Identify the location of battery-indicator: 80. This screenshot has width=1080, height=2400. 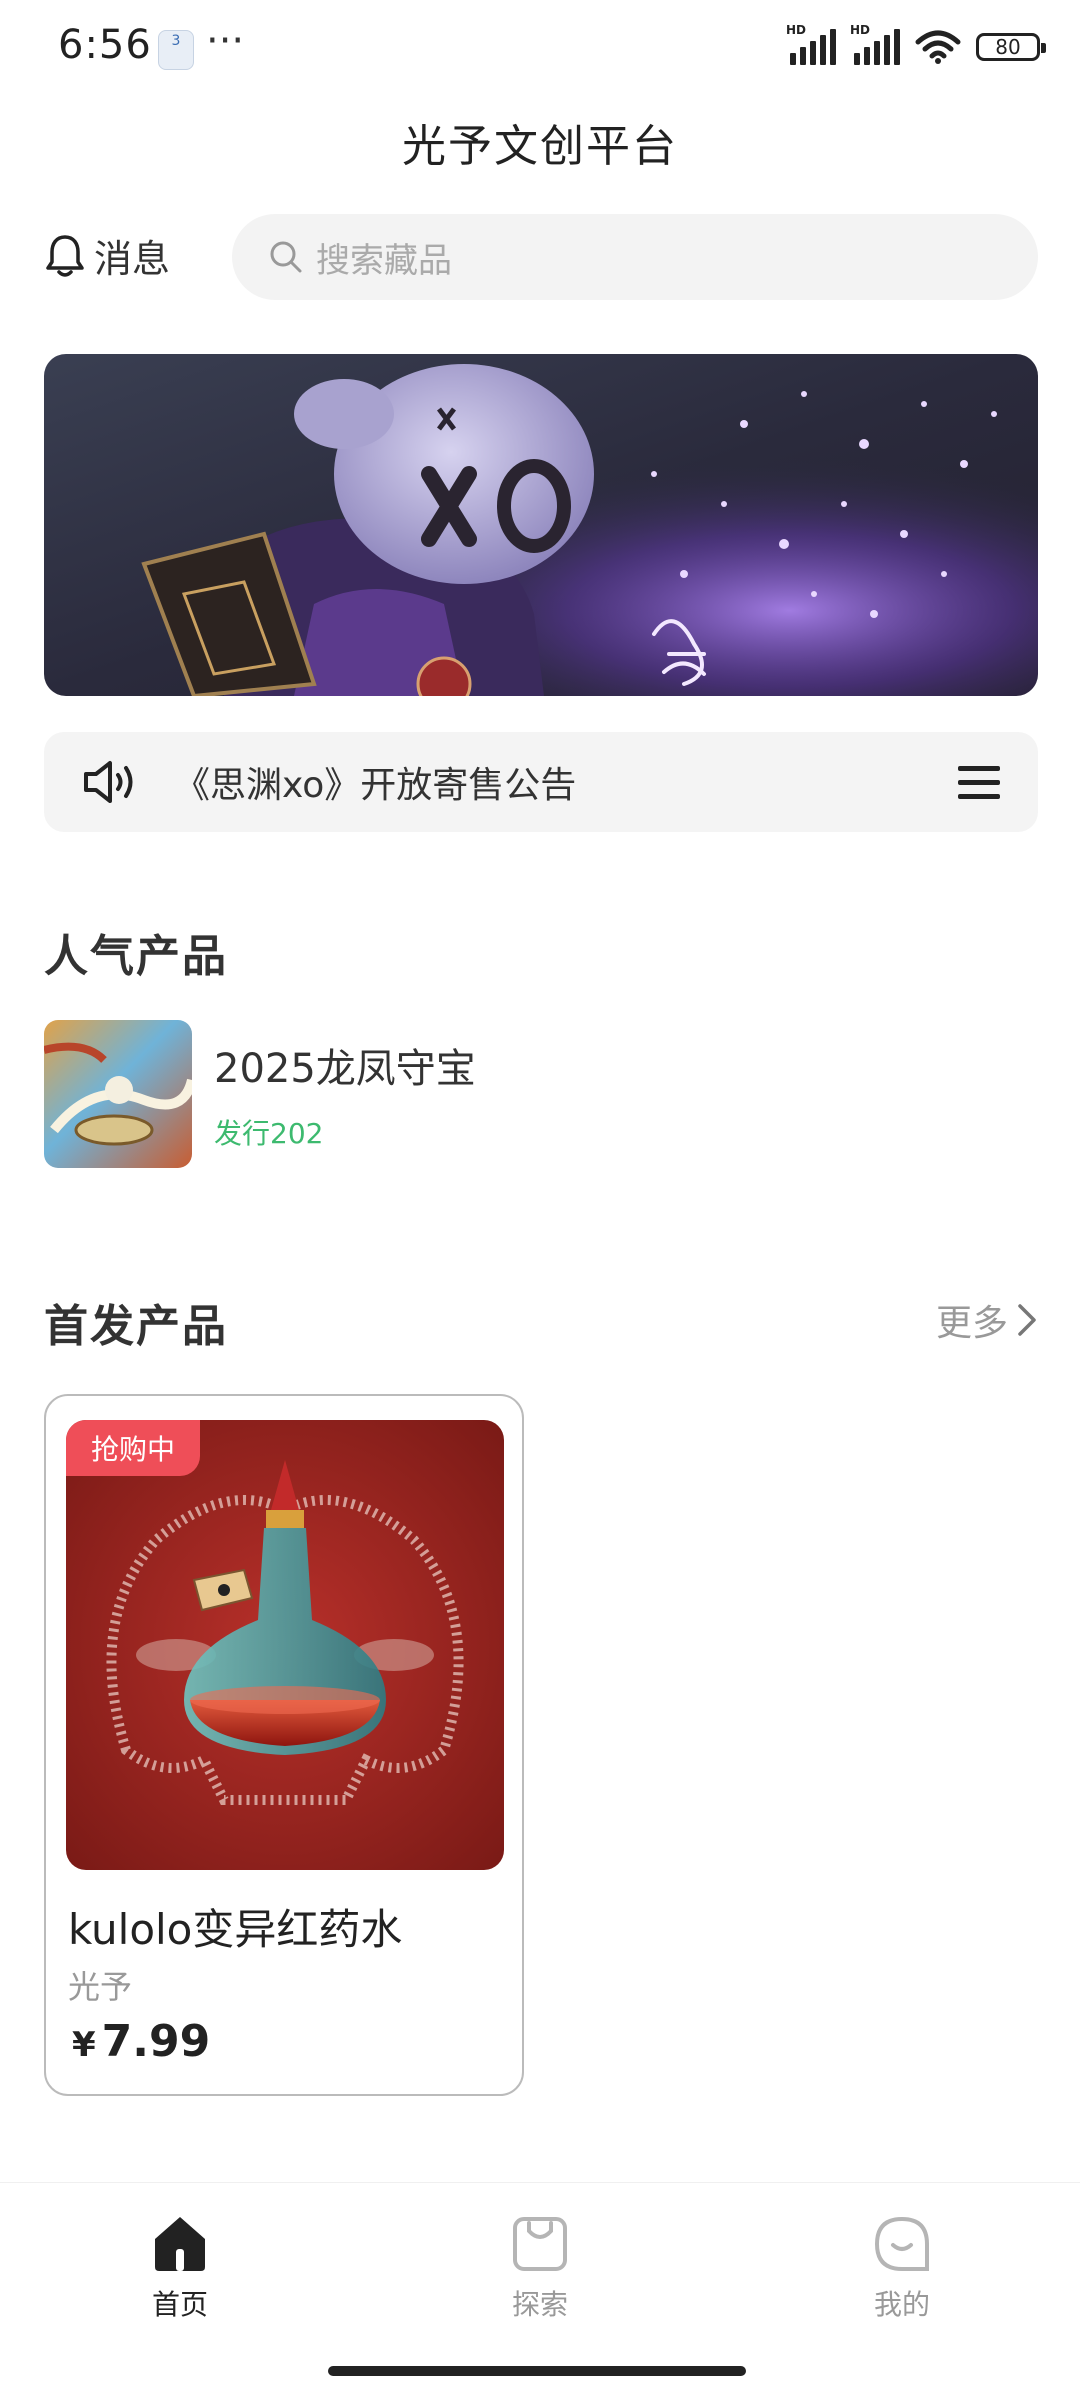
(1011, 47).